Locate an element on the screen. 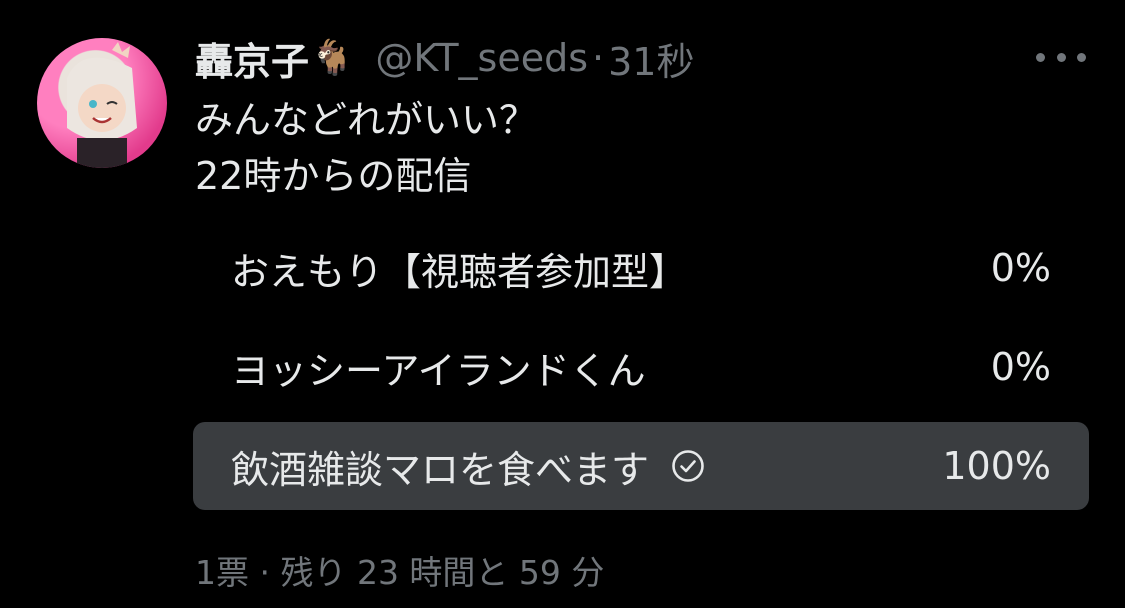 The image size is (1125, 608). avatar is located at coordinates (102, 103).